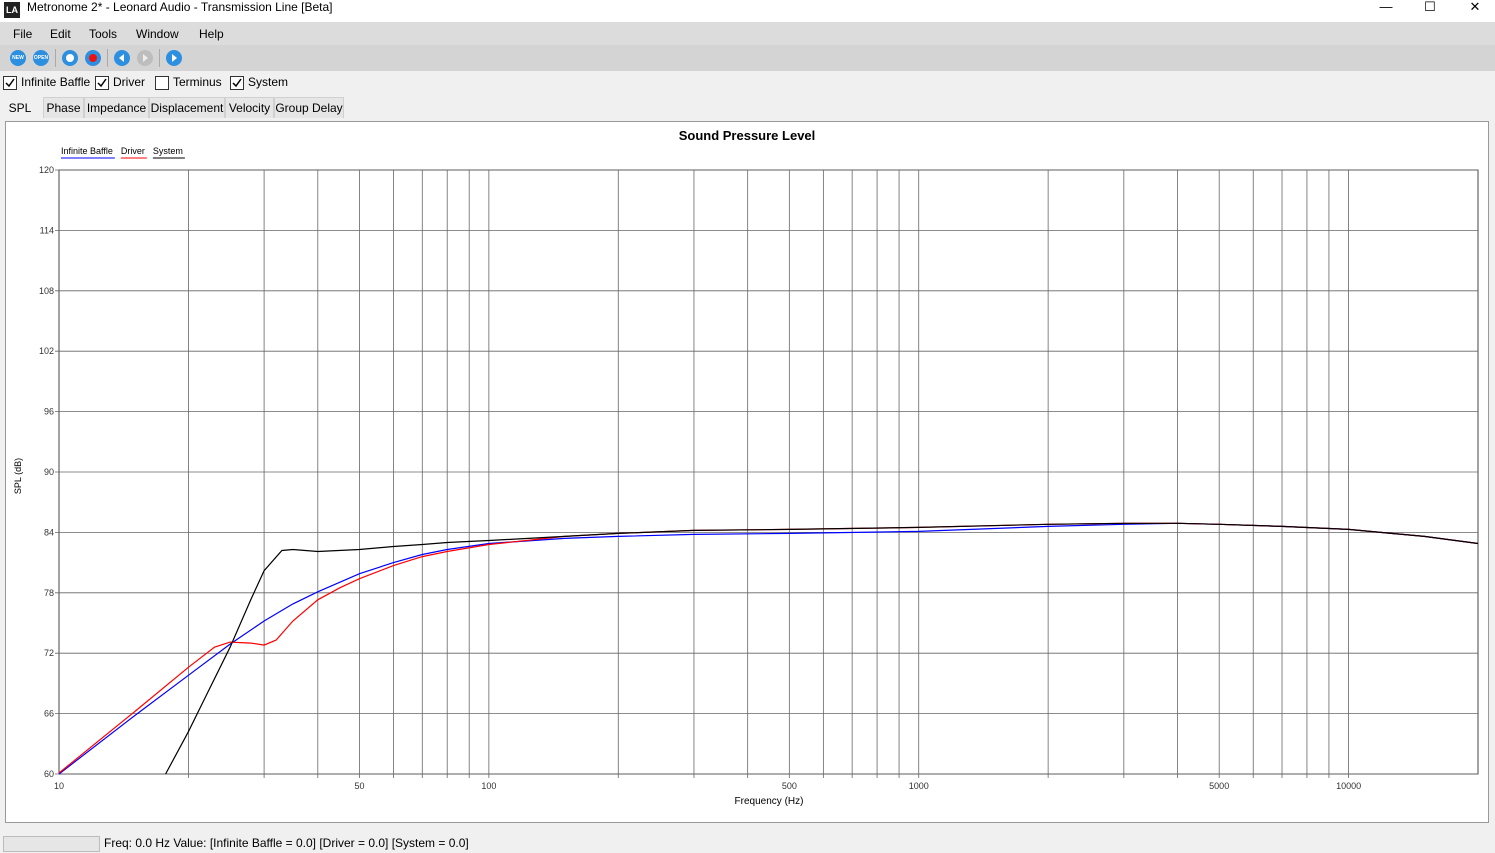  Describe the element at coordinates (747, 135) in the screenshot. I see `chart-title: Sound Pressure Level` at that location.